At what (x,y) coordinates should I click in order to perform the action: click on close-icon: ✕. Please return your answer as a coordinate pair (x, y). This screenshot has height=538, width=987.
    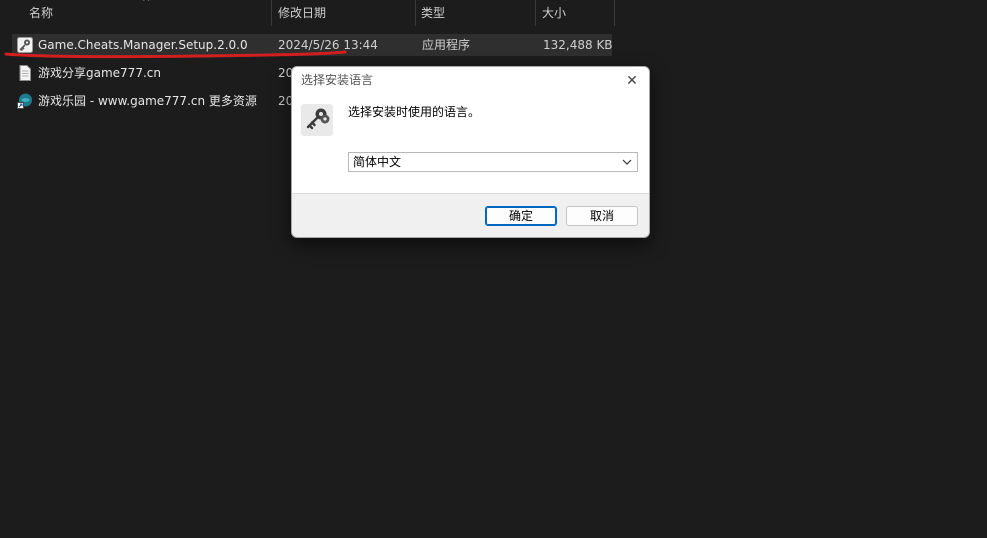
    Looking at the image, I should click on (632, 81).